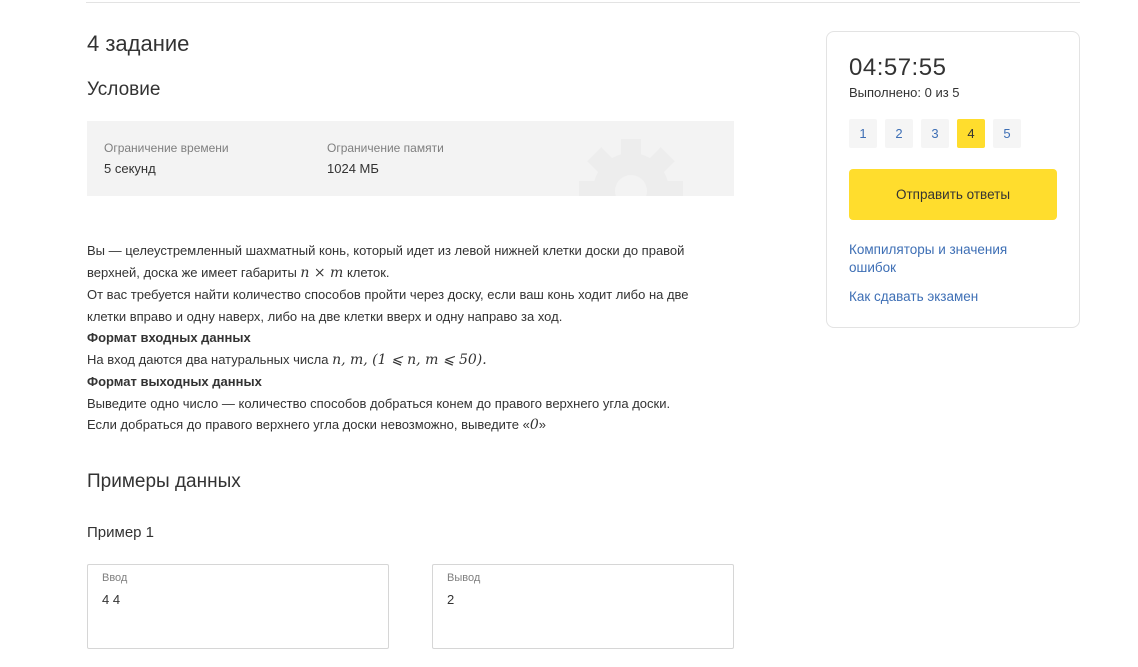 The width and height of the screenshot is (1138, 667). I want to click on timer: 04:57:55, so click(898, 67).